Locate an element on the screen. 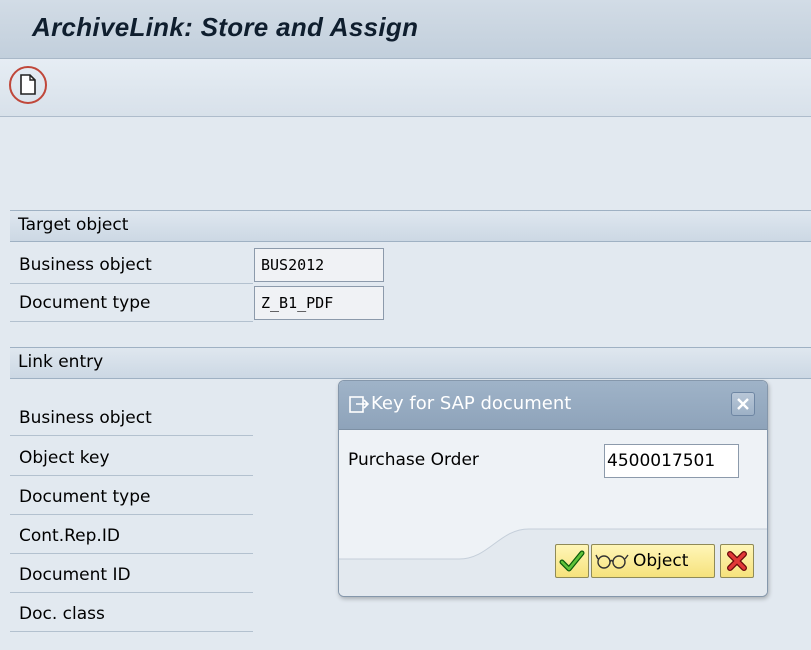 The width and height of the screenshot is (811, 650). glasses-icon is located at coordinates (612, 561).